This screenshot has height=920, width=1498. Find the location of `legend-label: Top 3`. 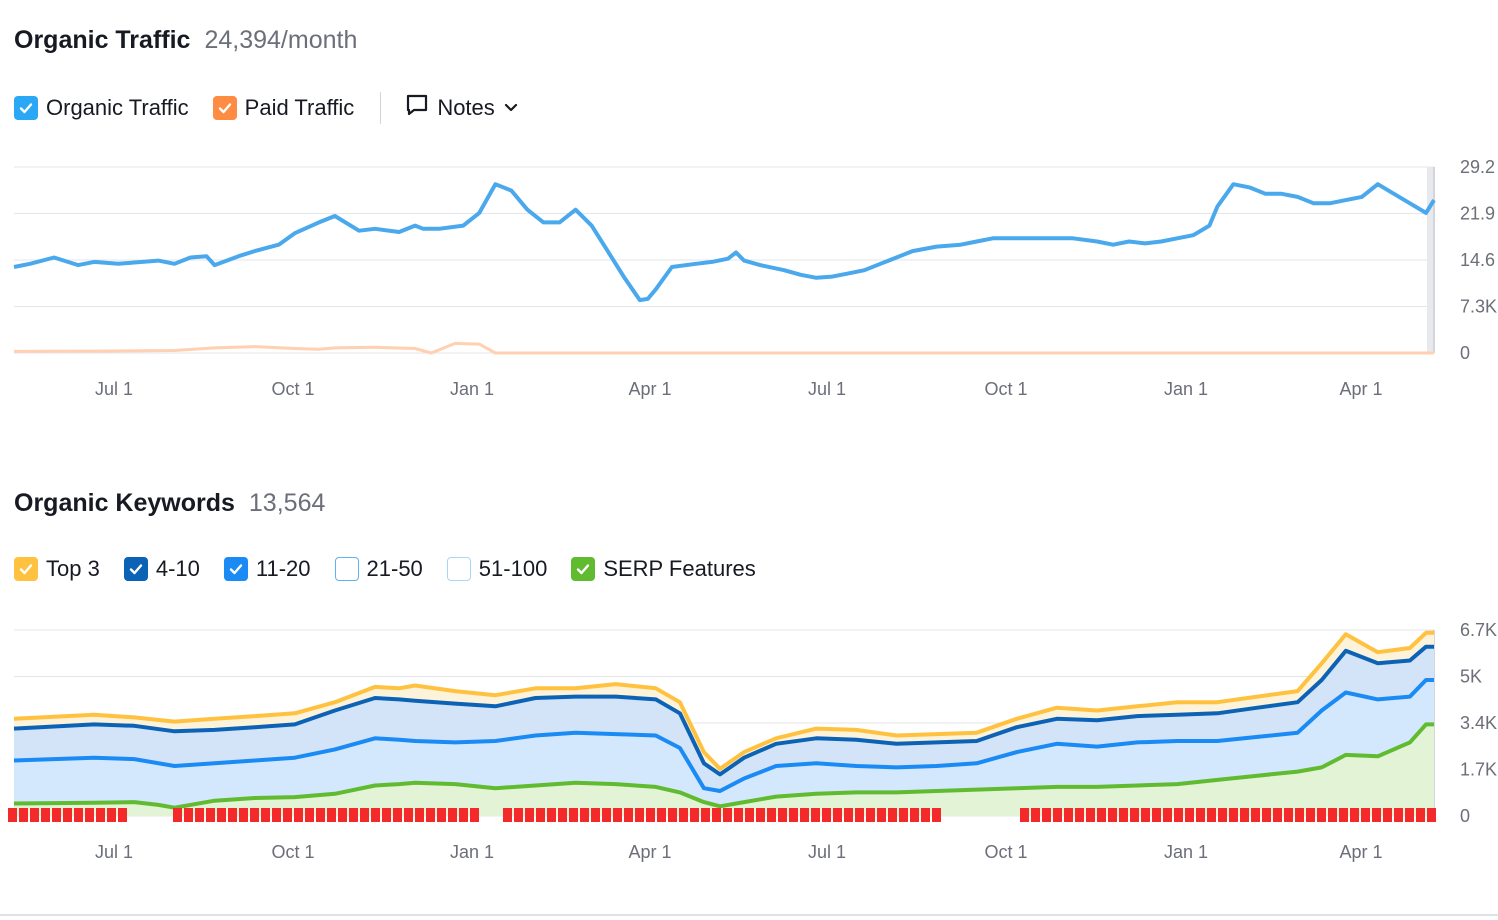

legend-label: Top 3 is located at coordinates (73, 568).